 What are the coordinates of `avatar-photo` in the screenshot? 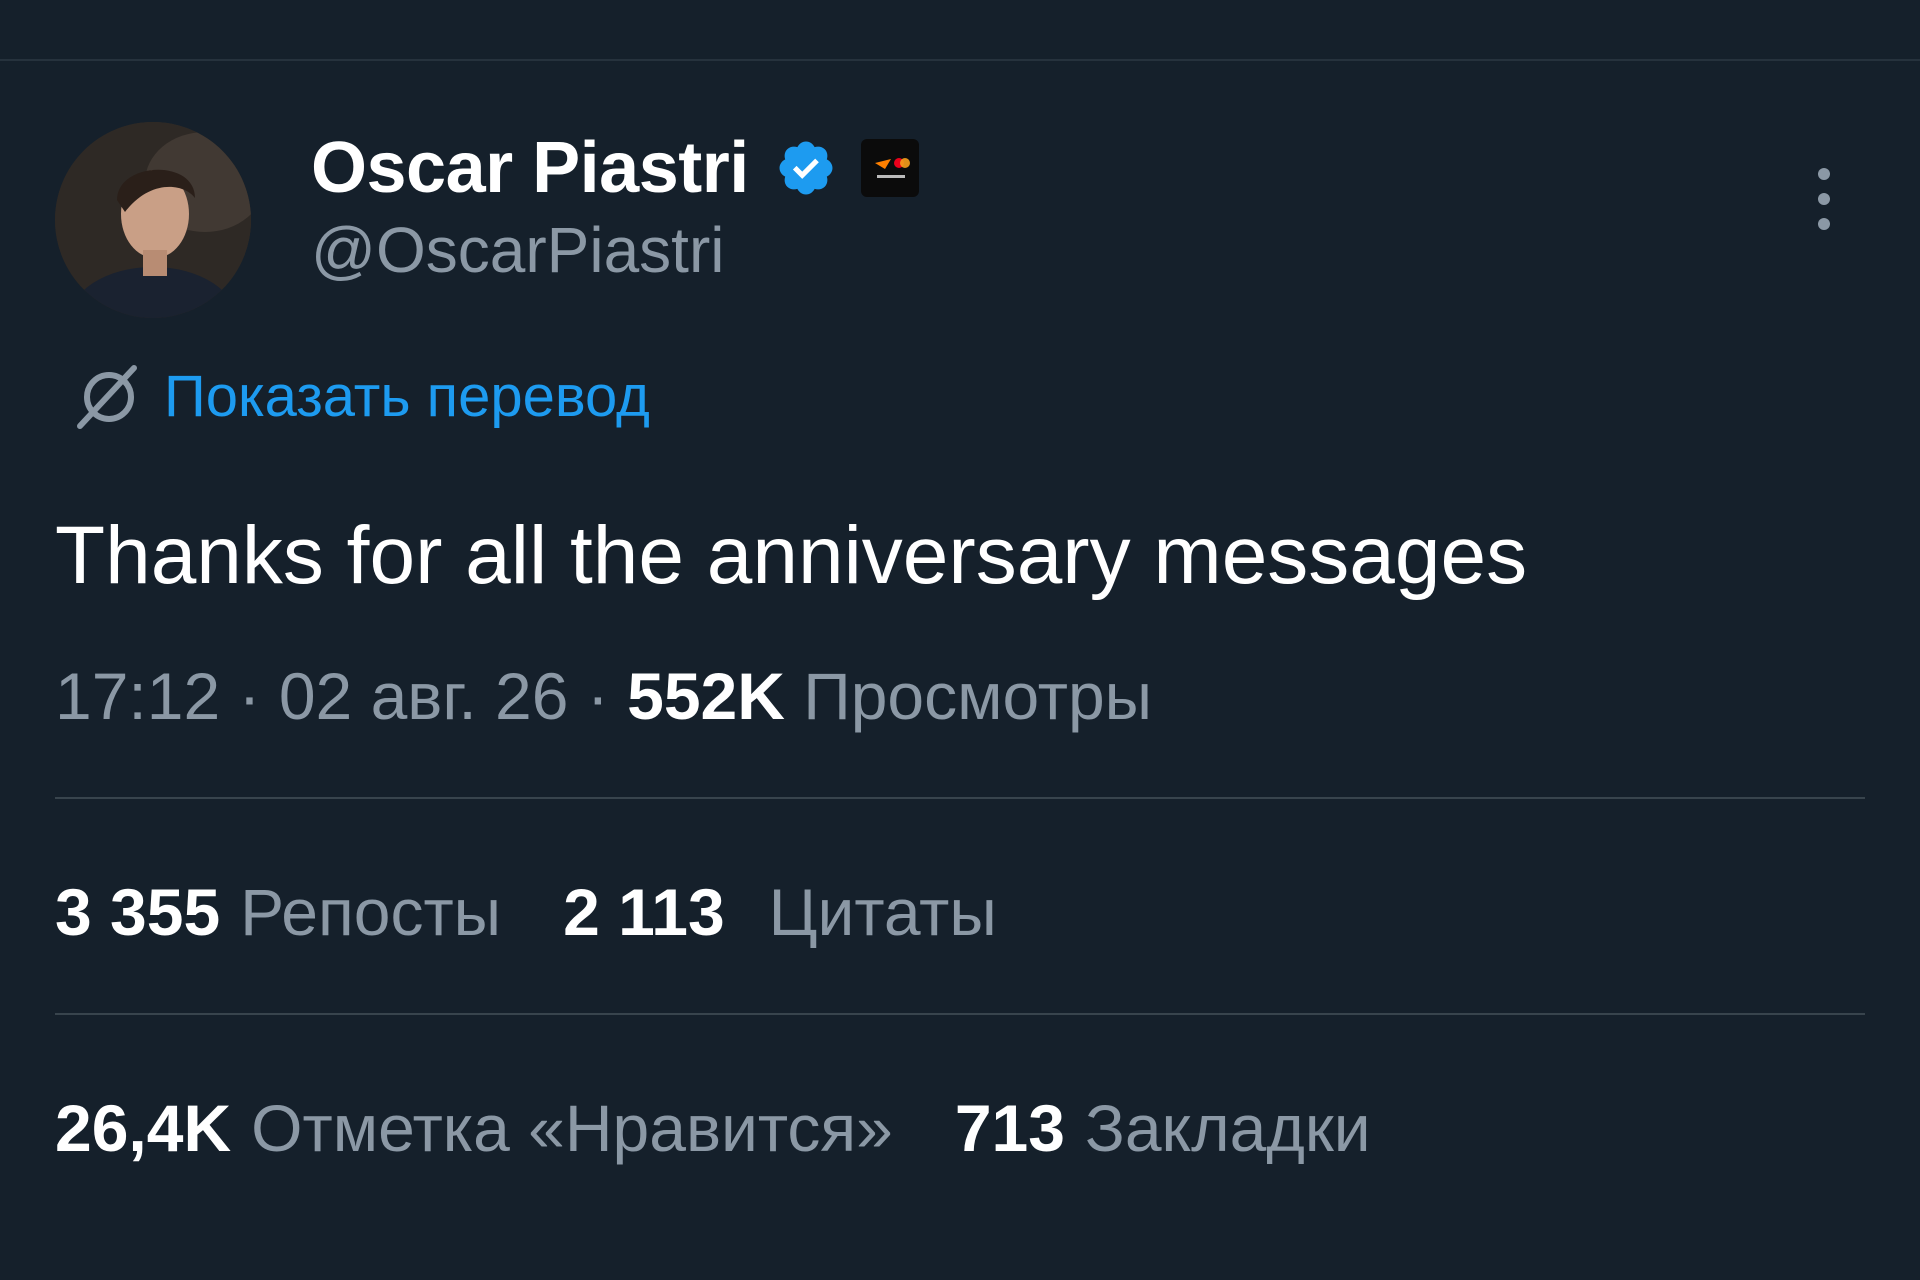 It's located at (153, 220).